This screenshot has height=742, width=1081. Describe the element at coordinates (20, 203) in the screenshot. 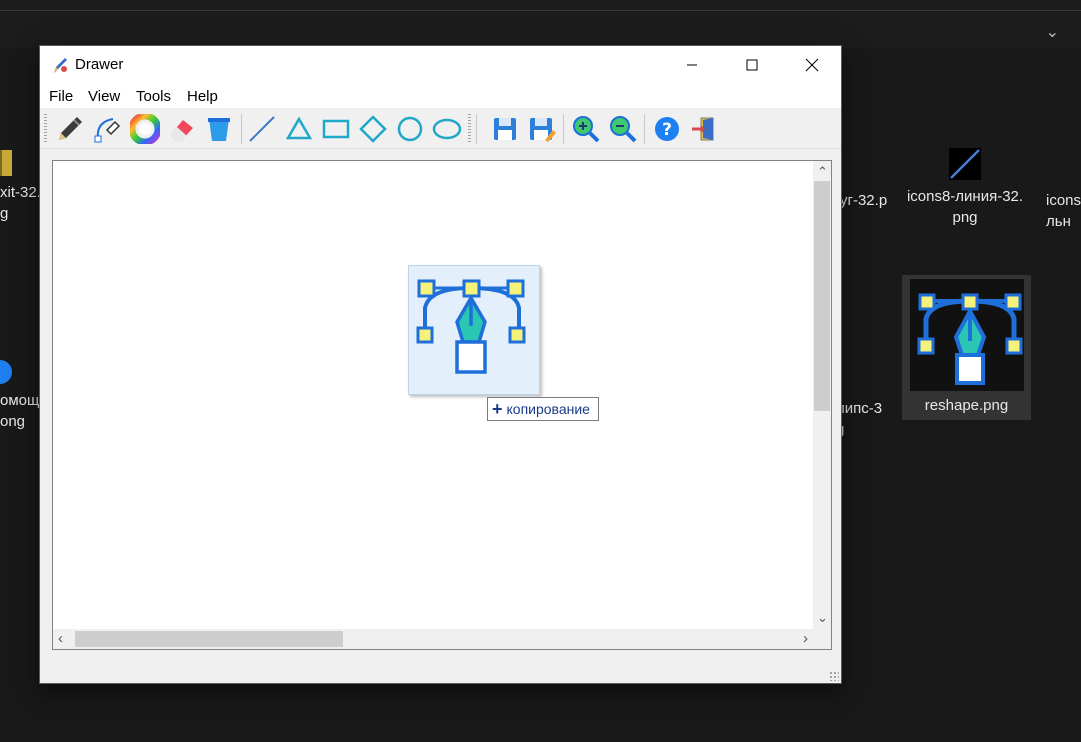

I see `file-label: xit-32. g` at that location.